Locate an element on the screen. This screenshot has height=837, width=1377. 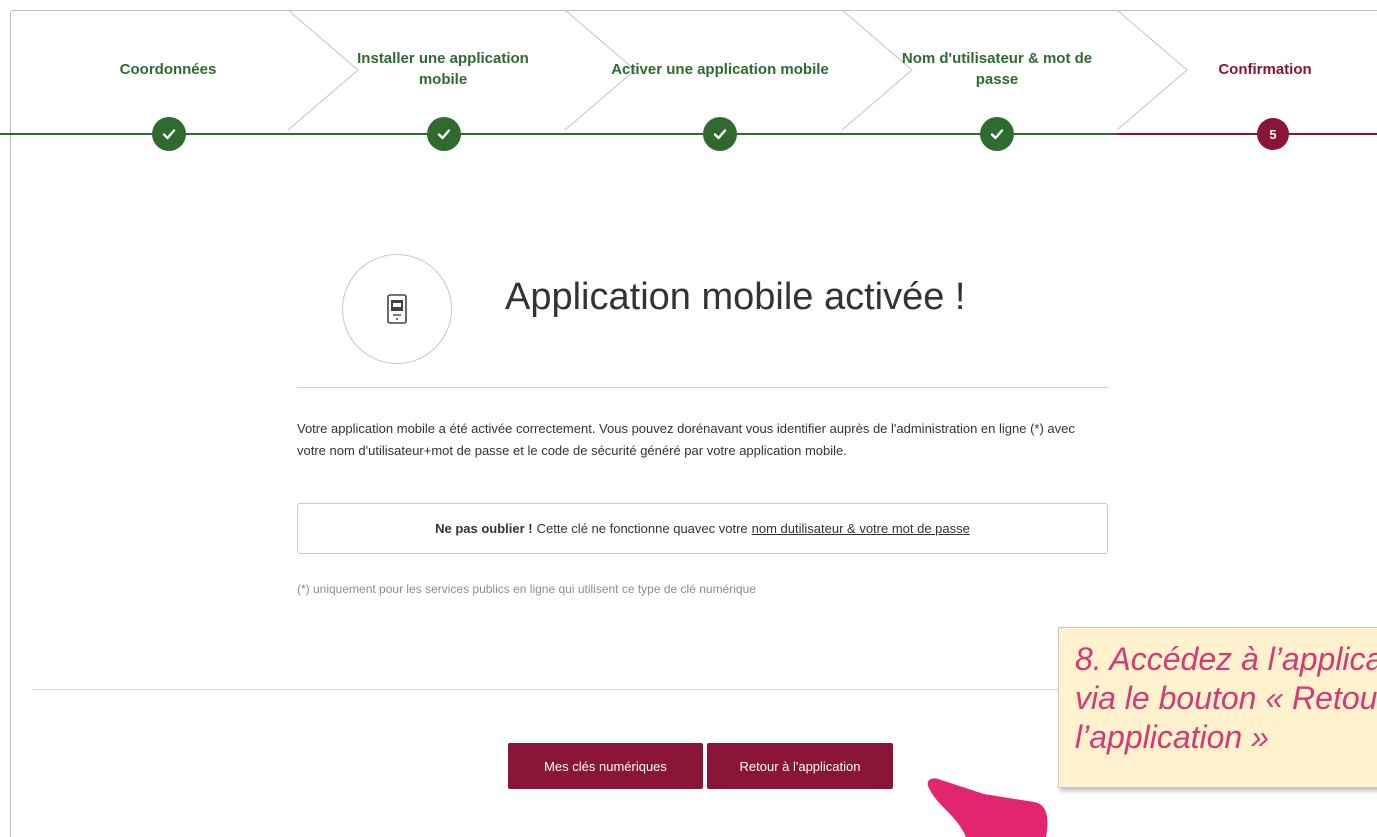
callout-line-2: via le bouton « Retour à is located at coordinates (1226, 698).